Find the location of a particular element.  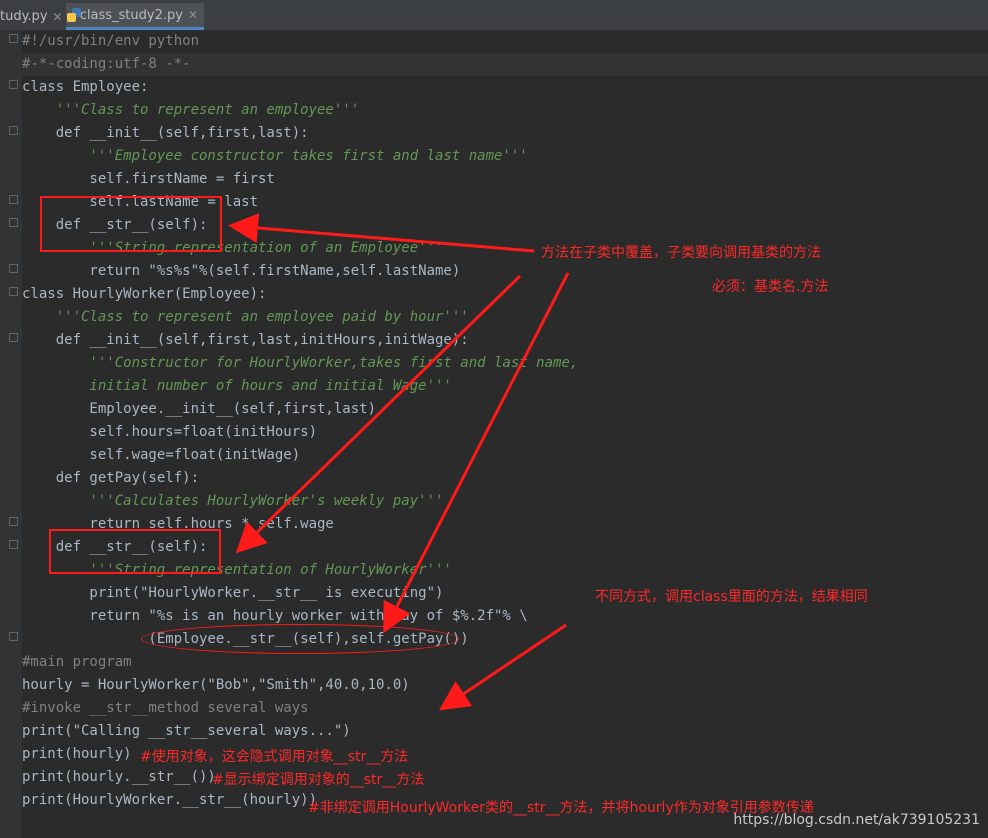

implicit-call-annotation: #使用对象，这会隐式调用对象__str__方法 is located at coordinates (274, 757).